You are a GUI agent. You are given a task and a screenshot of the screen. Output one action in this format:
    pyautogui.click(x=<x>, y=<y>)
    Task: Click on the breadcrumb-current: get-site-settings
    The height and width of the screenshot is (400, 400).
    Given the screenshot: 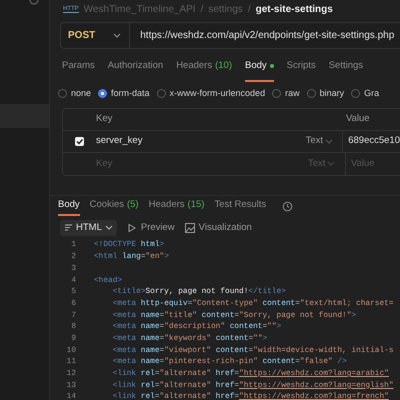 What is the action you would take?
    pyautogui.click(x=294, y=10)
    